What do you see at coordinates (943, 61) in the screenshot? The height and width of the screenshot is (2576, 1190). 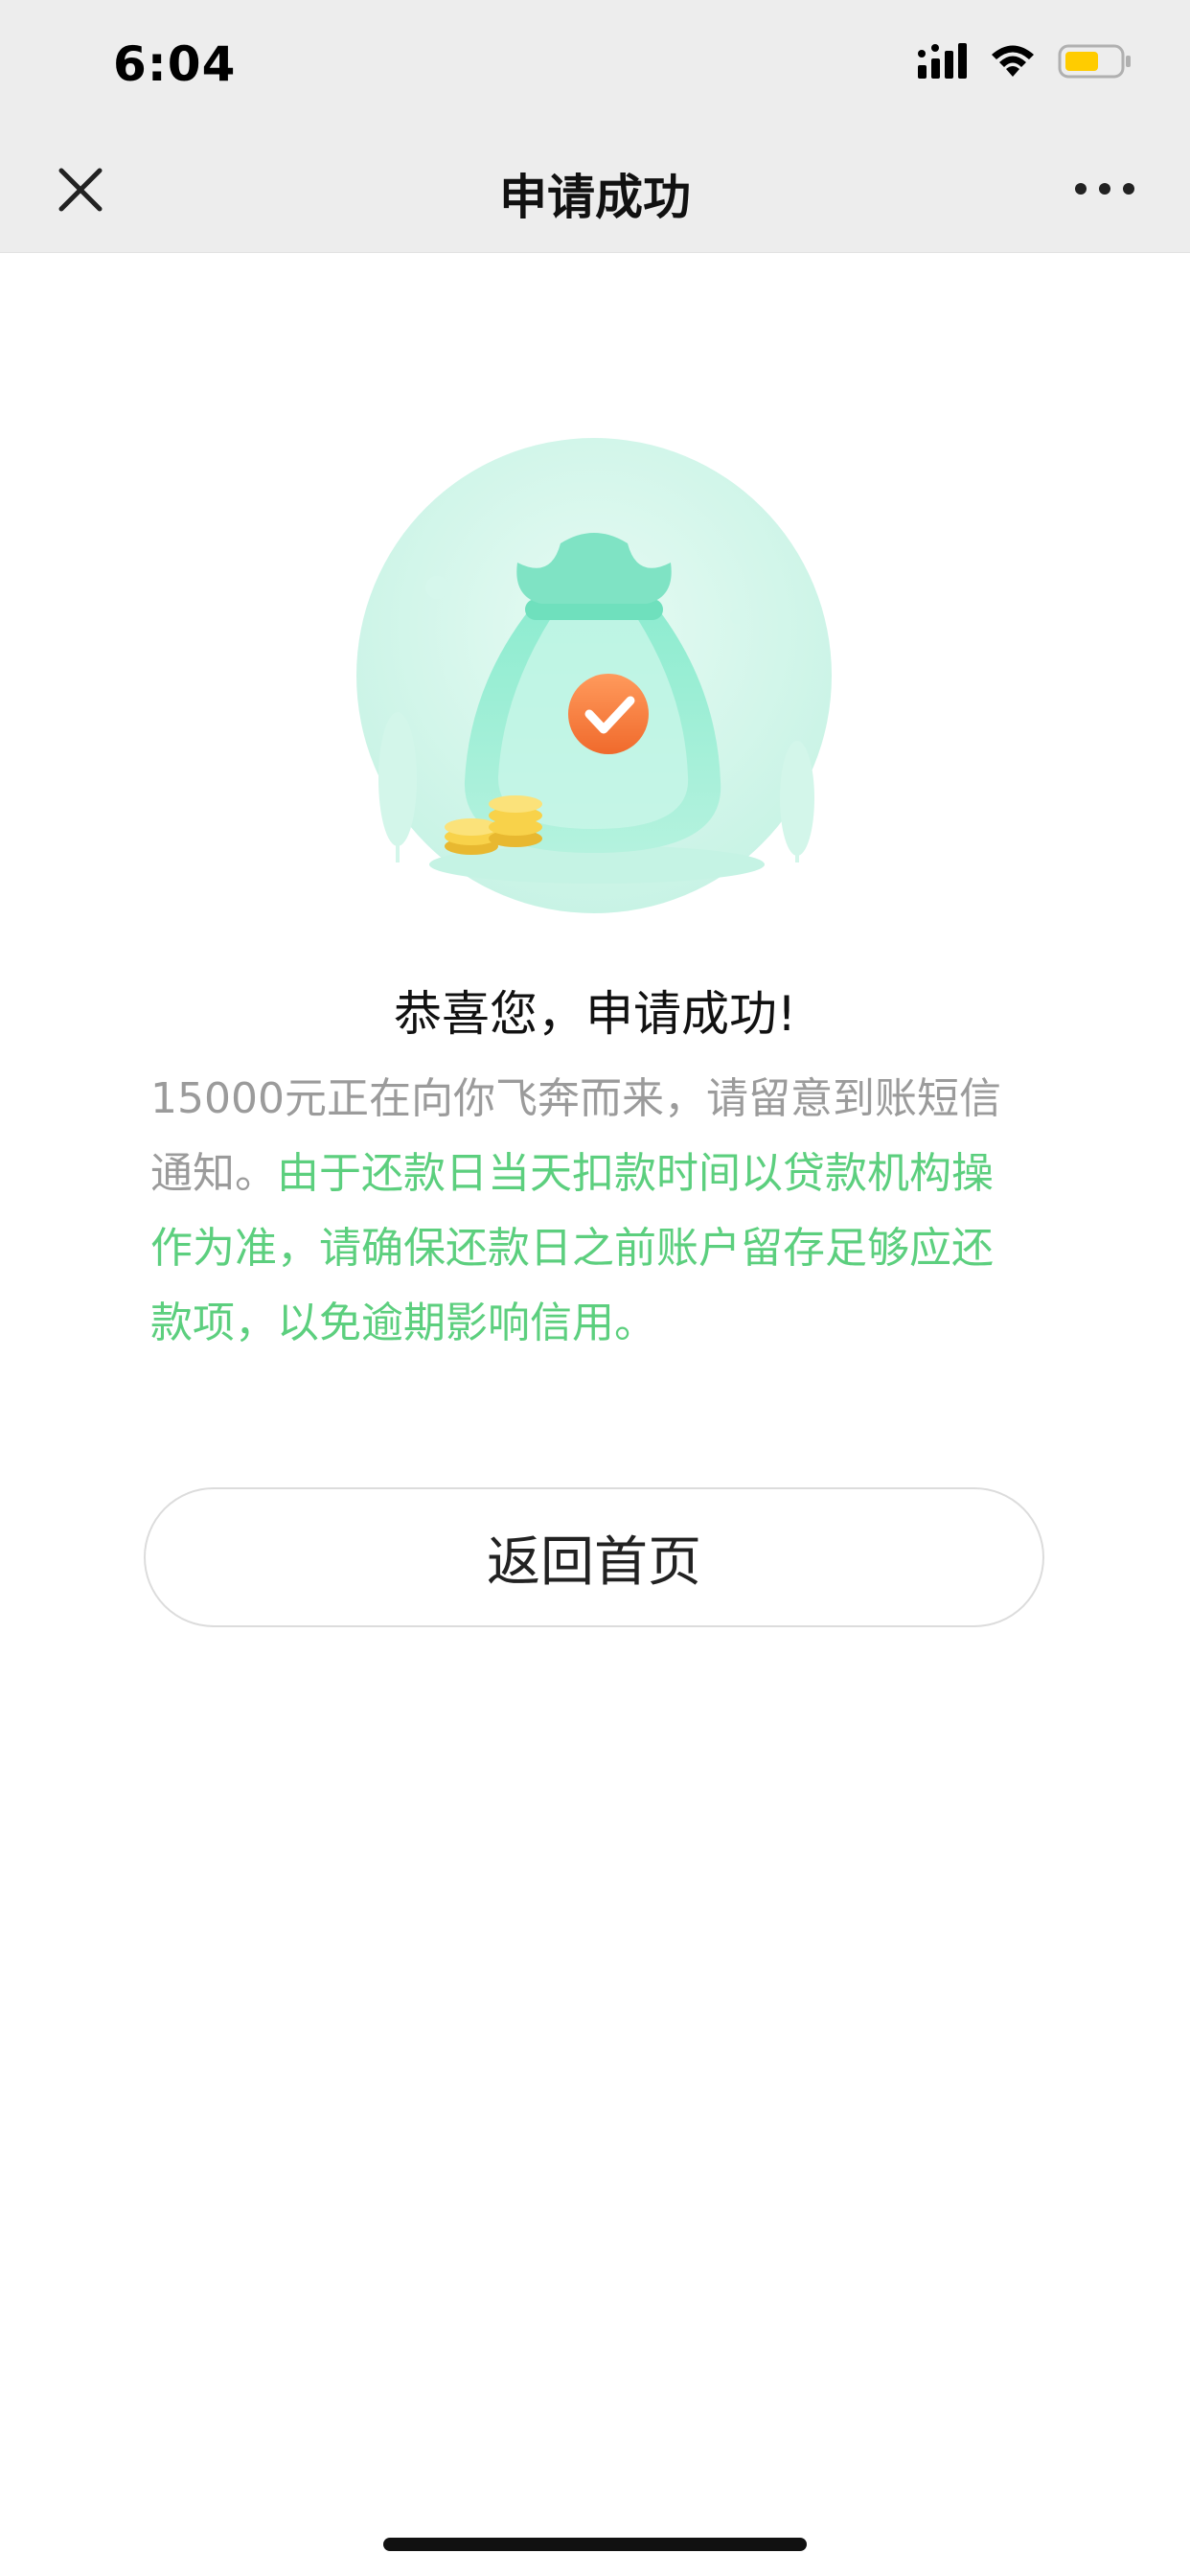 I see `signal-icon` at bounding box center [943, 61].